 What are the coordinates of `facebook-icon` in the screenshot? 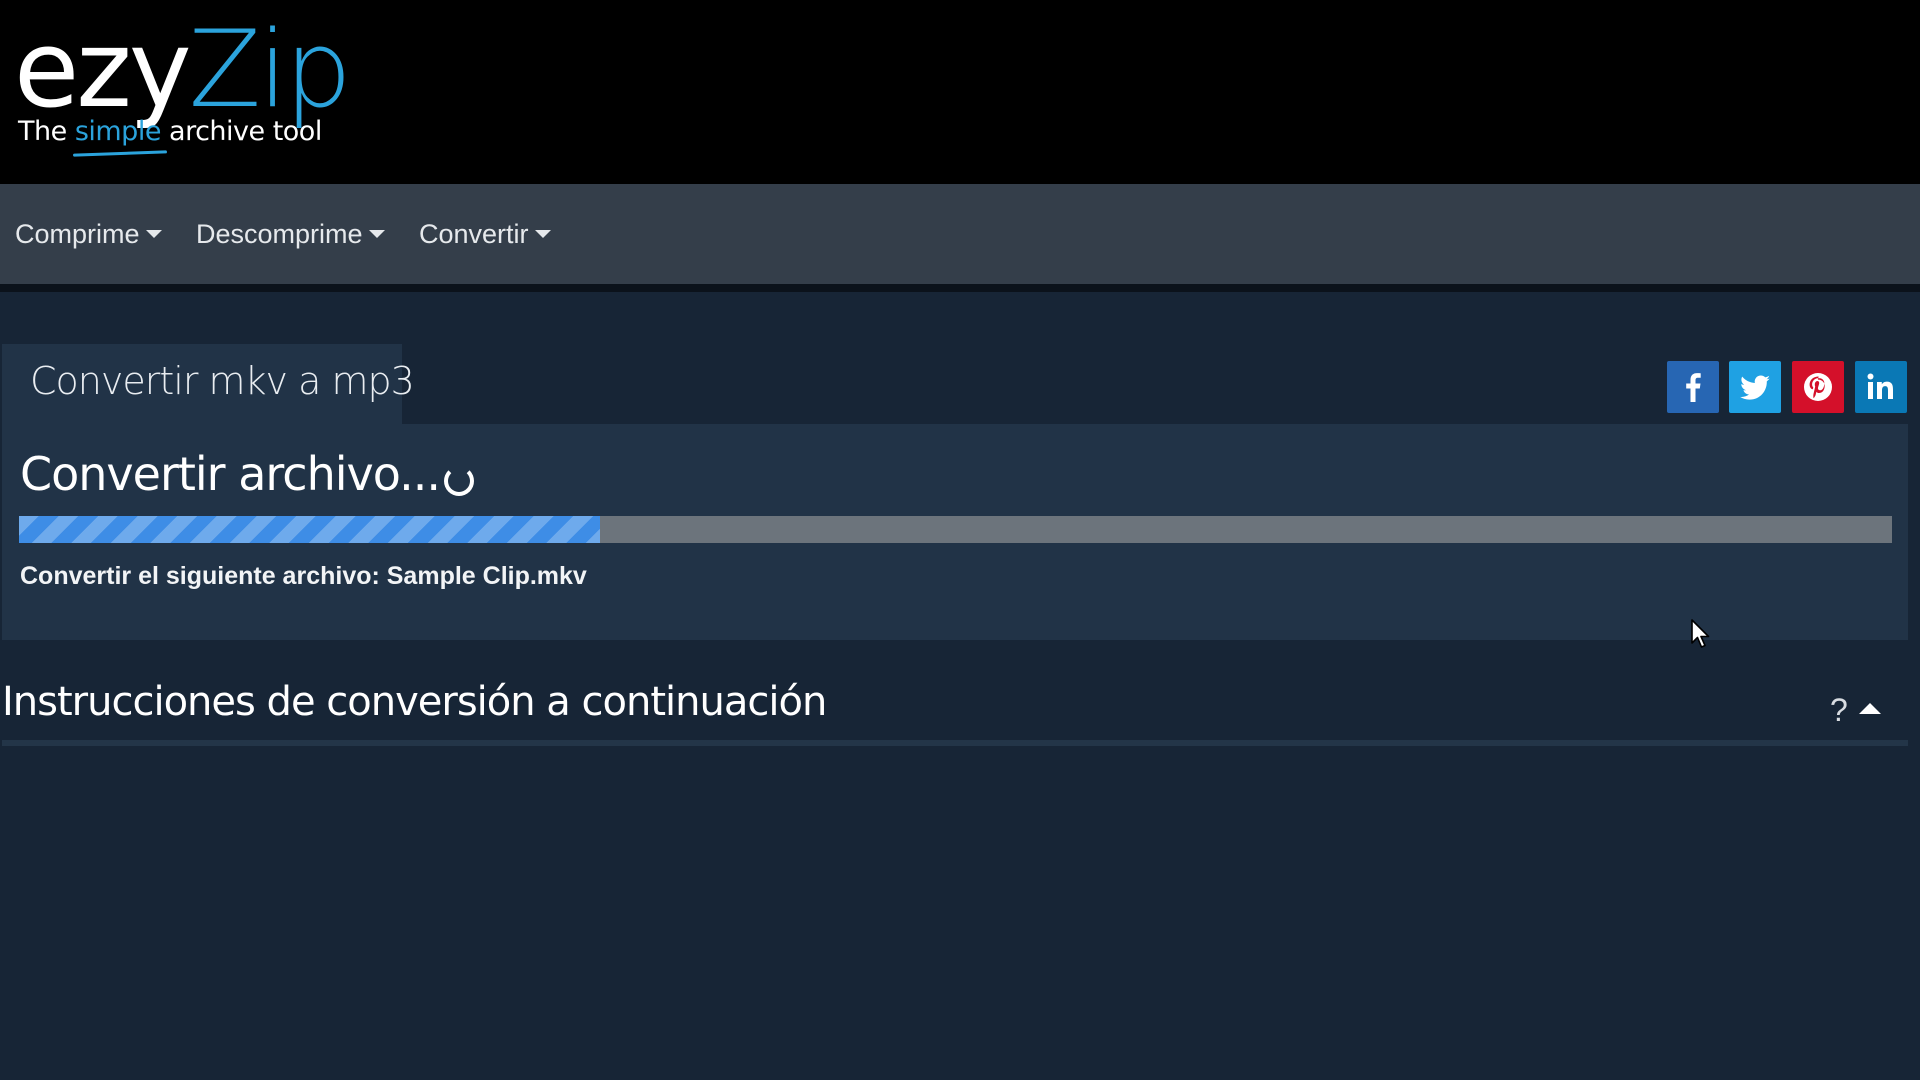 It's located at (1693, 387).